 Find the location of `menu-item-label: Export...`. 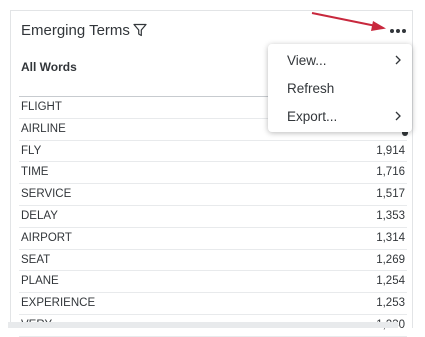

menu-item-label: Export... is located at coordinates (312, 116).